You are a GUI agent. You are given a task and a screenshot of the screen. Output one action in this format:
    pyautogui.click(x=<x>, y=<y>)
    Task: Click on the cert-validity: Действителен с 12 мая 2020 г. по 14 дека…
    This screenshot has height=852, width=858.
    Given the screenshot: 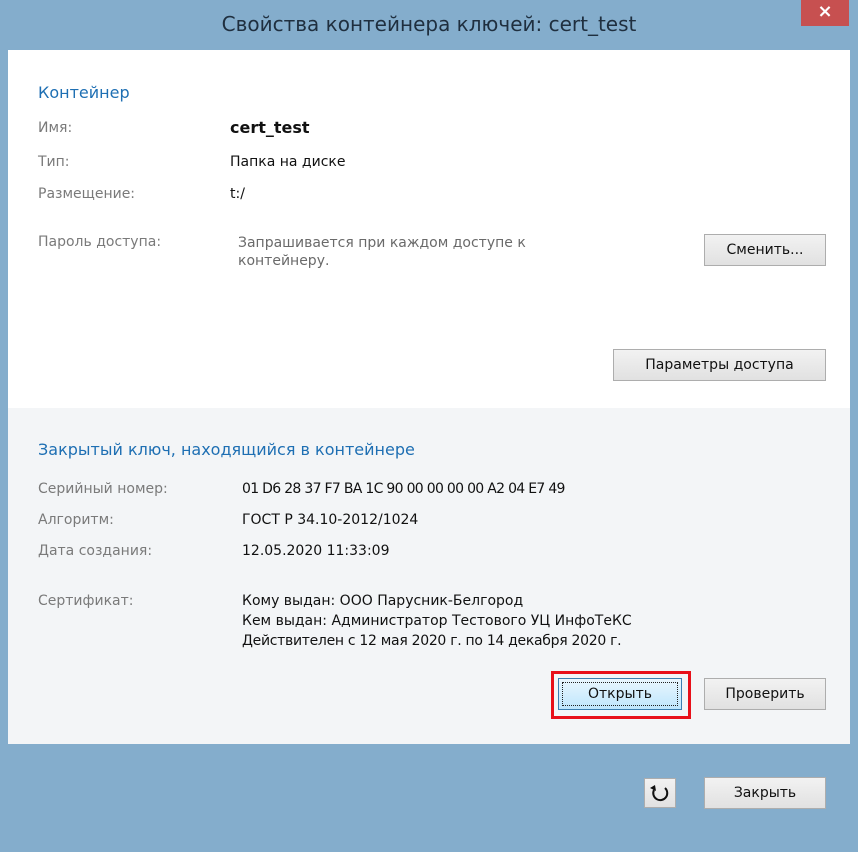 What is the action you would take?
    pyautogui.click(x=432, y=641)
    